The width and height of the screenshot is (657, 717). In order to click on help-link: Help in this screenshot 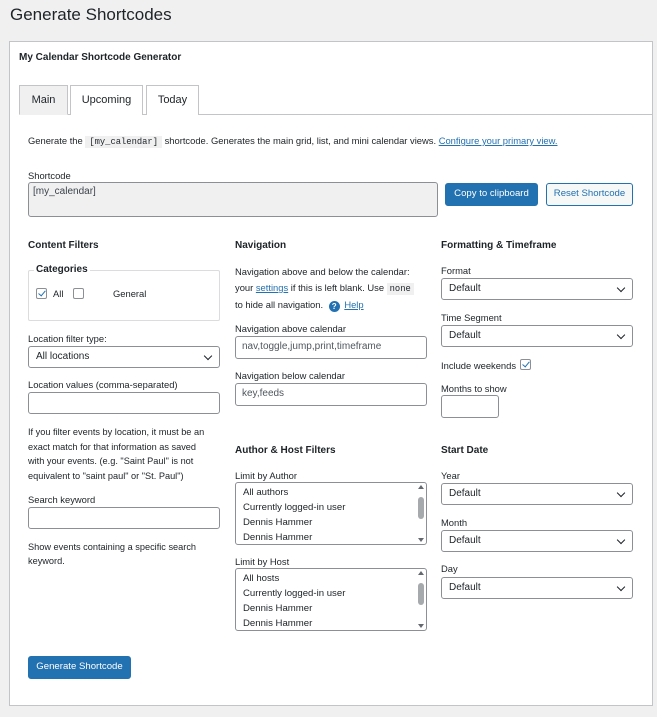, I will do `click(353, 304)`.